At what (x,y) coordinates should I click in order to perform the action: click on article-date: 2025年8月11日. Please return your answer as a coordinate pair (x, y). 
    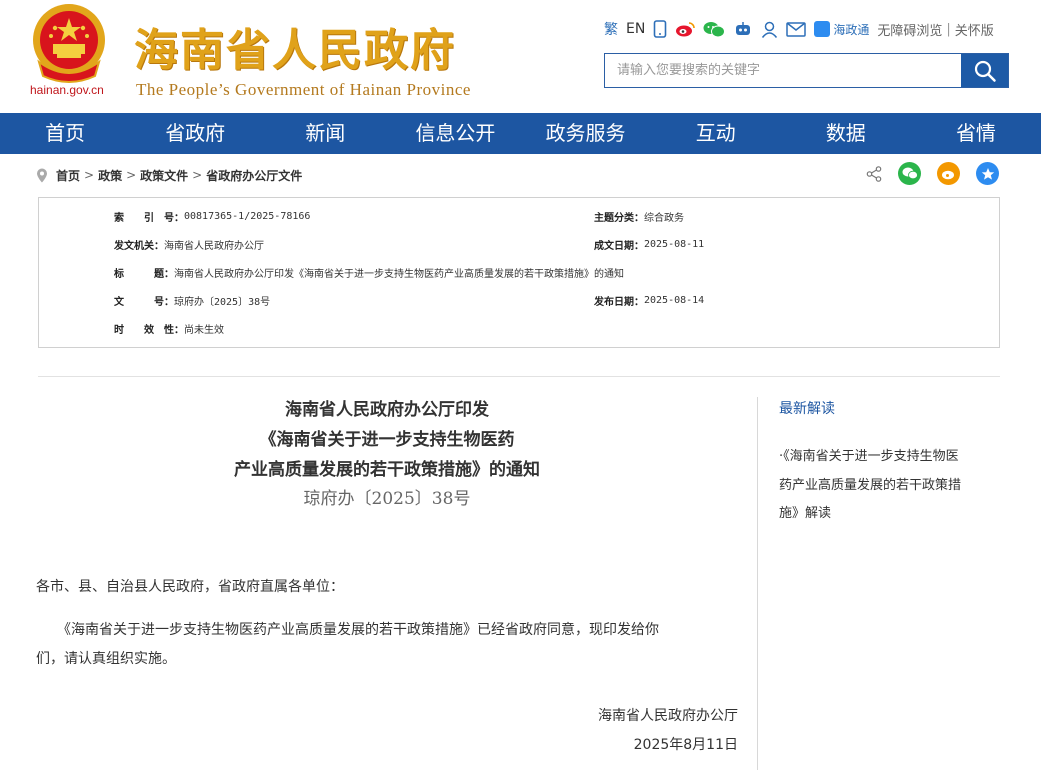
    Looking at the image, I should click on (685, 745).